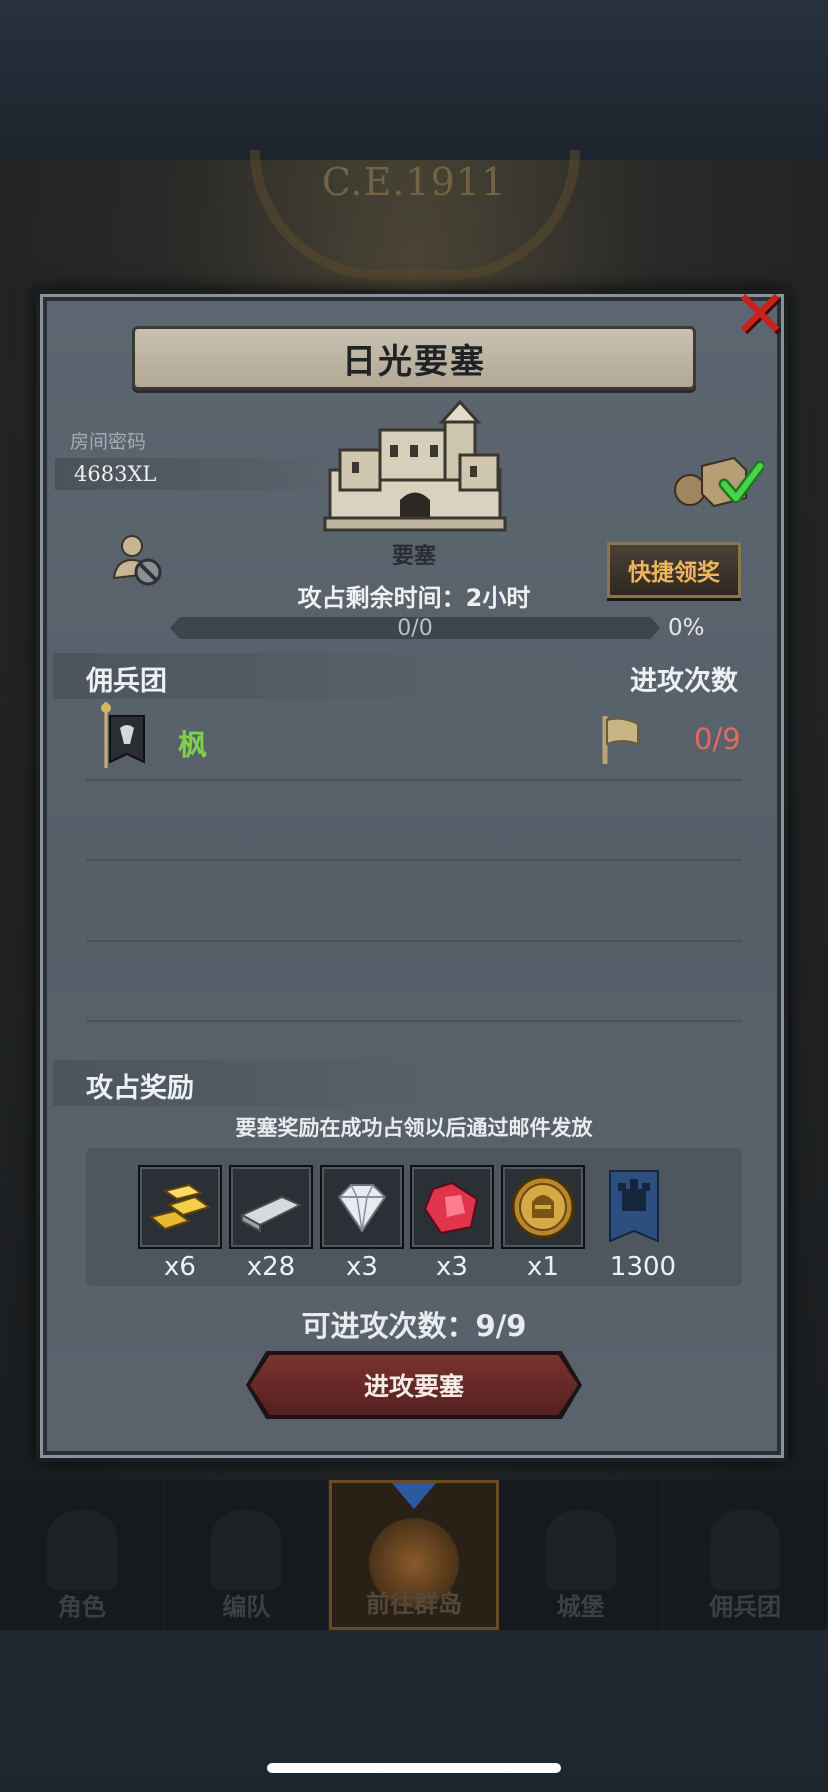 Image resolution: width=828 pixels, height=1792 pixels. Describe the element at coordinates (138, 560) in the screenshot. I see `no-entry-player-icon` at that location.